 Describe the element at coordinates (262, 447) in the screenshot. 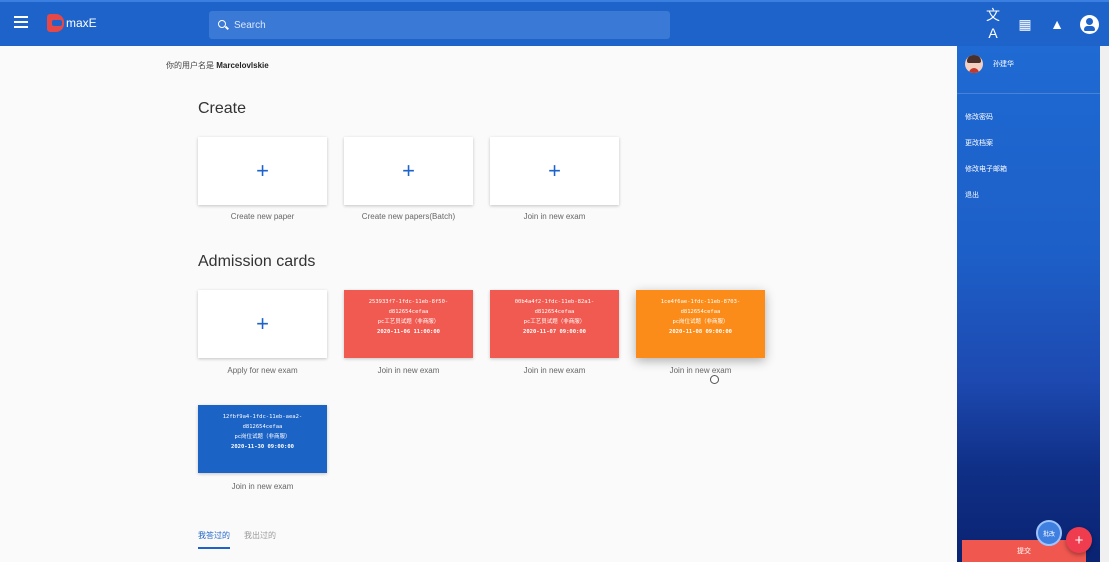

I see `ticket-date: 2020-11-30 09:00:00` at that location.